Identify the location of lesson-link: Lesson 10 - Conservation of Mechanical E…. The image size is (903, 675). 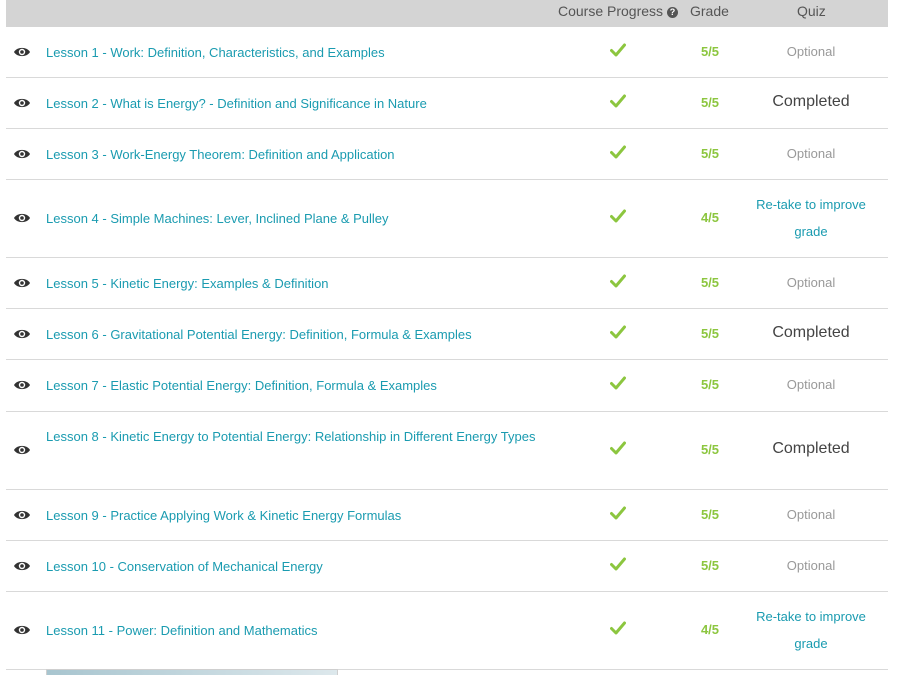
(301, 566).